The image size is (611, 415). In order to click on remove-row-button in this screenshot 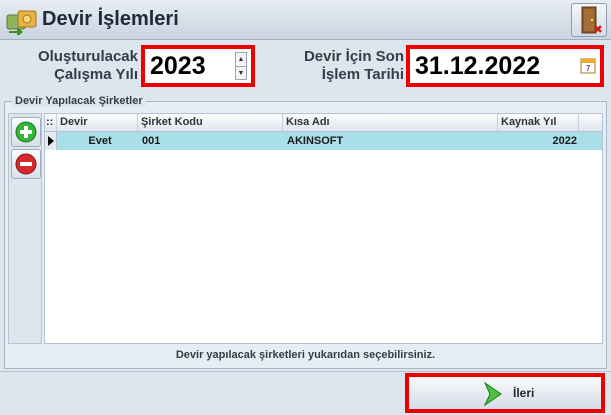, I will do `click(26, 164)`.